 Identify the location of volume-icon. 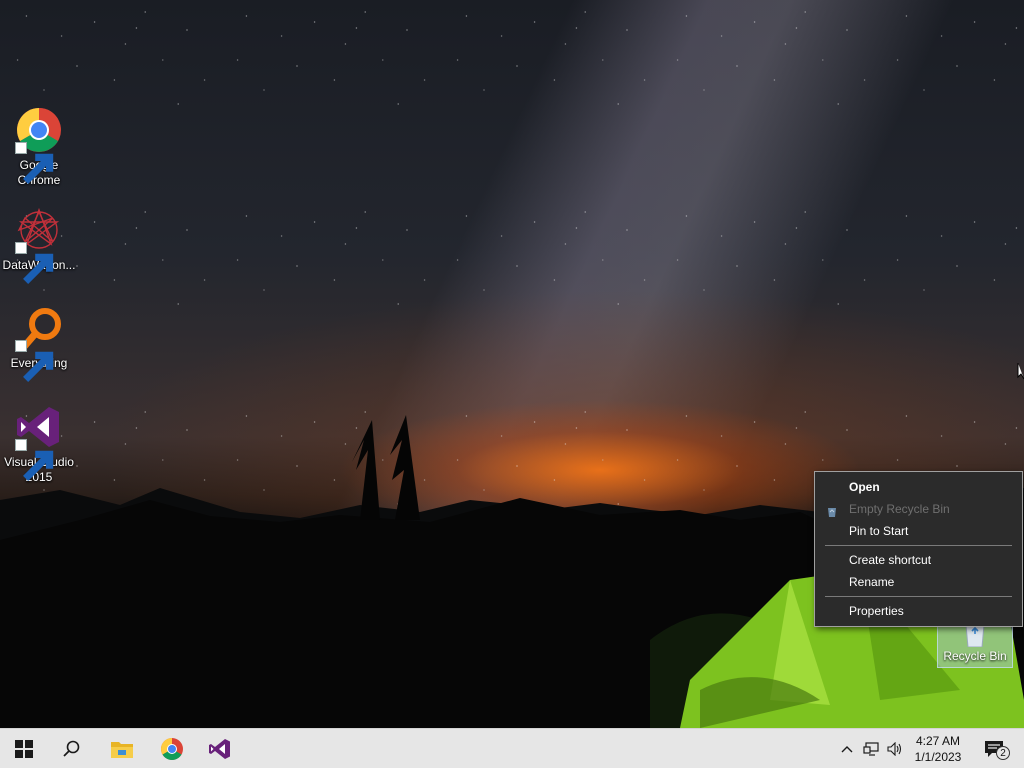
(894, 749).